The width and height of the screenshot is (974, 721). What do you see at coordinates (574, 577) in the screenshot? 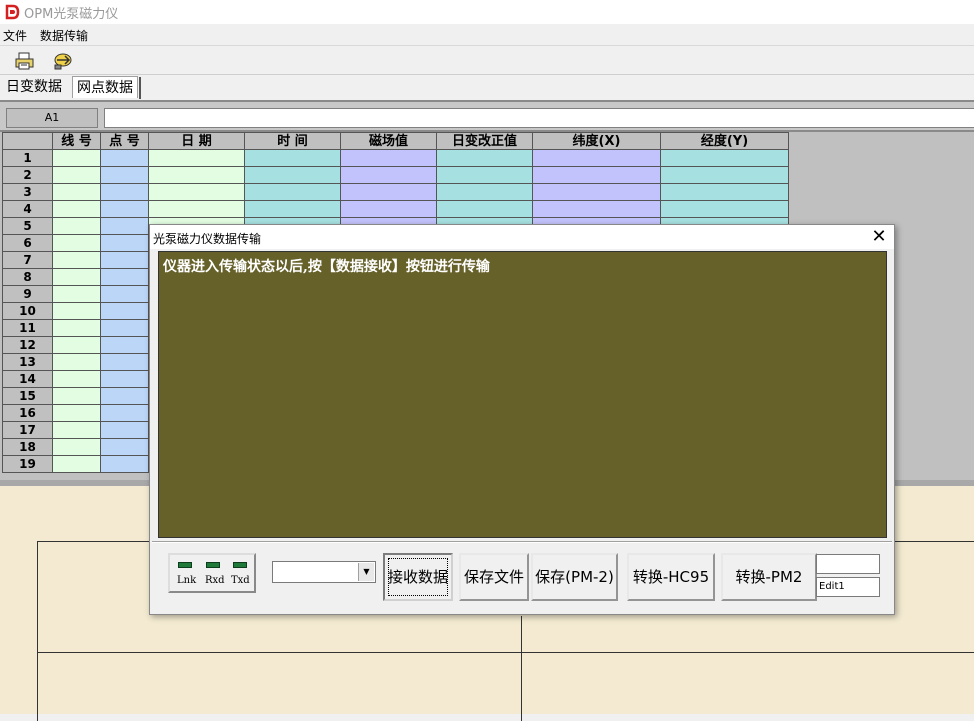
I see `save-pm2-button: 保存(PM-2)` at bounding box center [574, 577].